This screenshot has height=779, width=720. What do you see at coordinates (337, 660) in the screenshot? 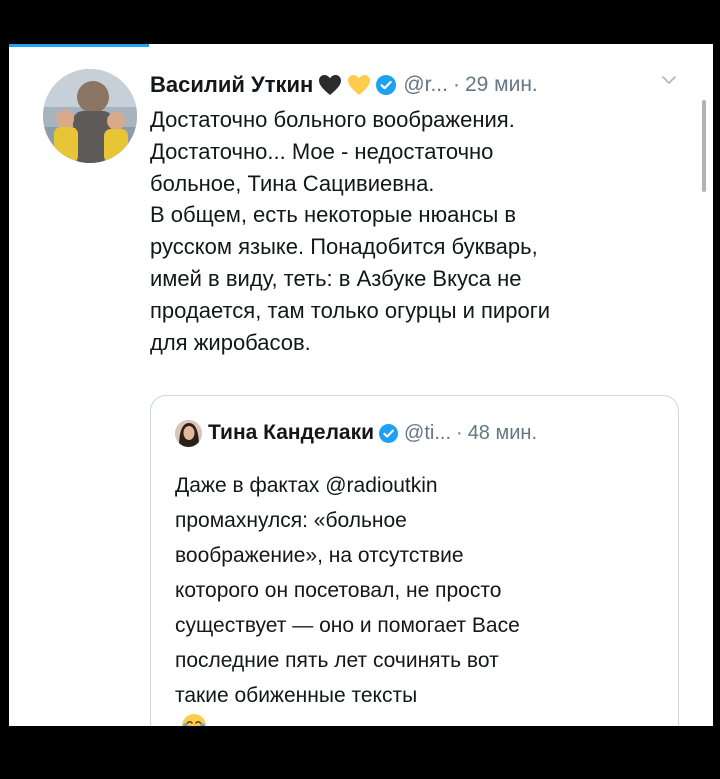
I see `quoted-text-line: последние пять лет сочинять вот` at bounding box center [337, 660].